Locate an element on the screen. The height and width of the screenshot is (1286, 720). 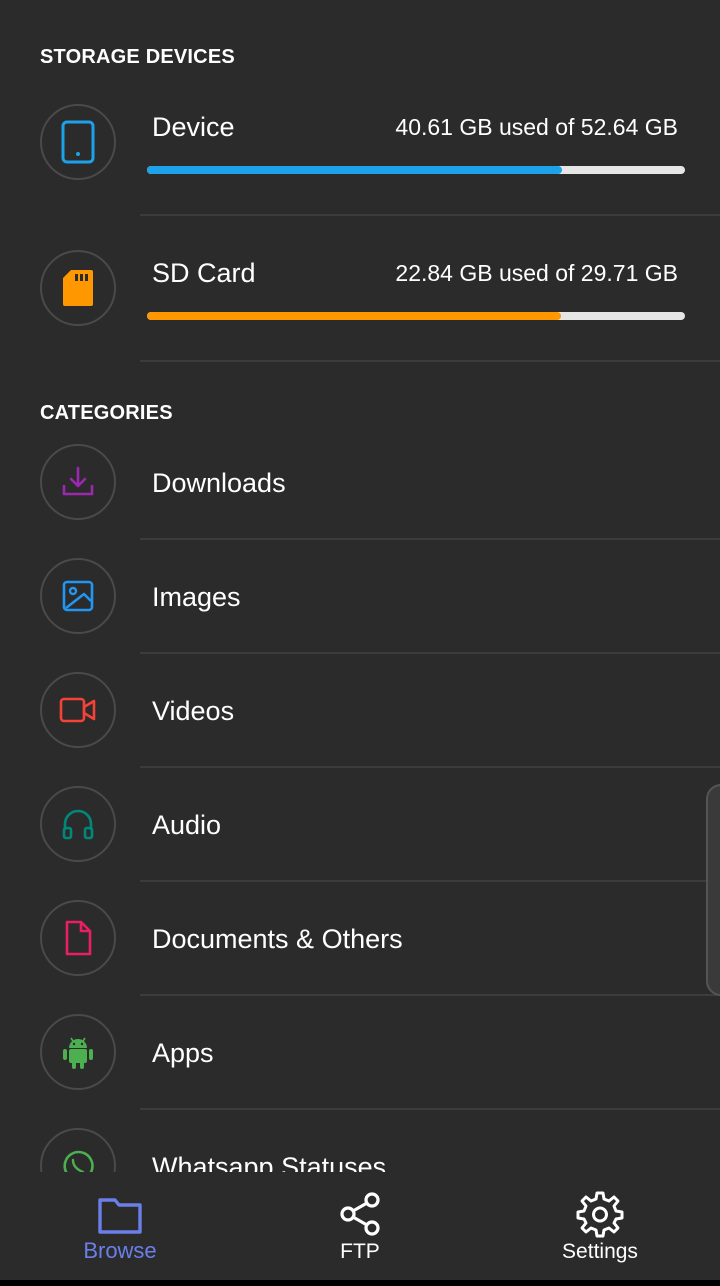
nav-settings: Settings is located at coordinates (600, 1229).